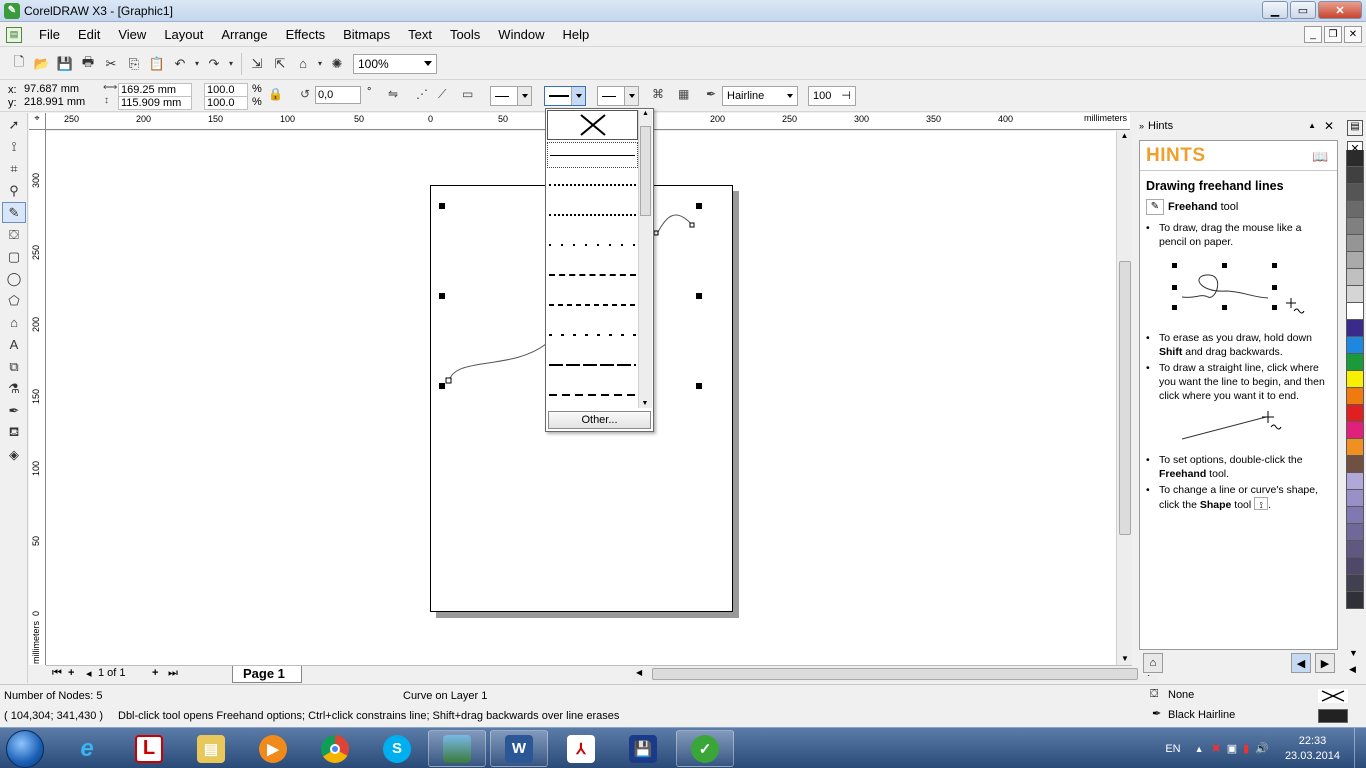  Describe the element at coordinates (14, 212) in the screenshot. I see `freehand-tool-icon: ✎` at that location.